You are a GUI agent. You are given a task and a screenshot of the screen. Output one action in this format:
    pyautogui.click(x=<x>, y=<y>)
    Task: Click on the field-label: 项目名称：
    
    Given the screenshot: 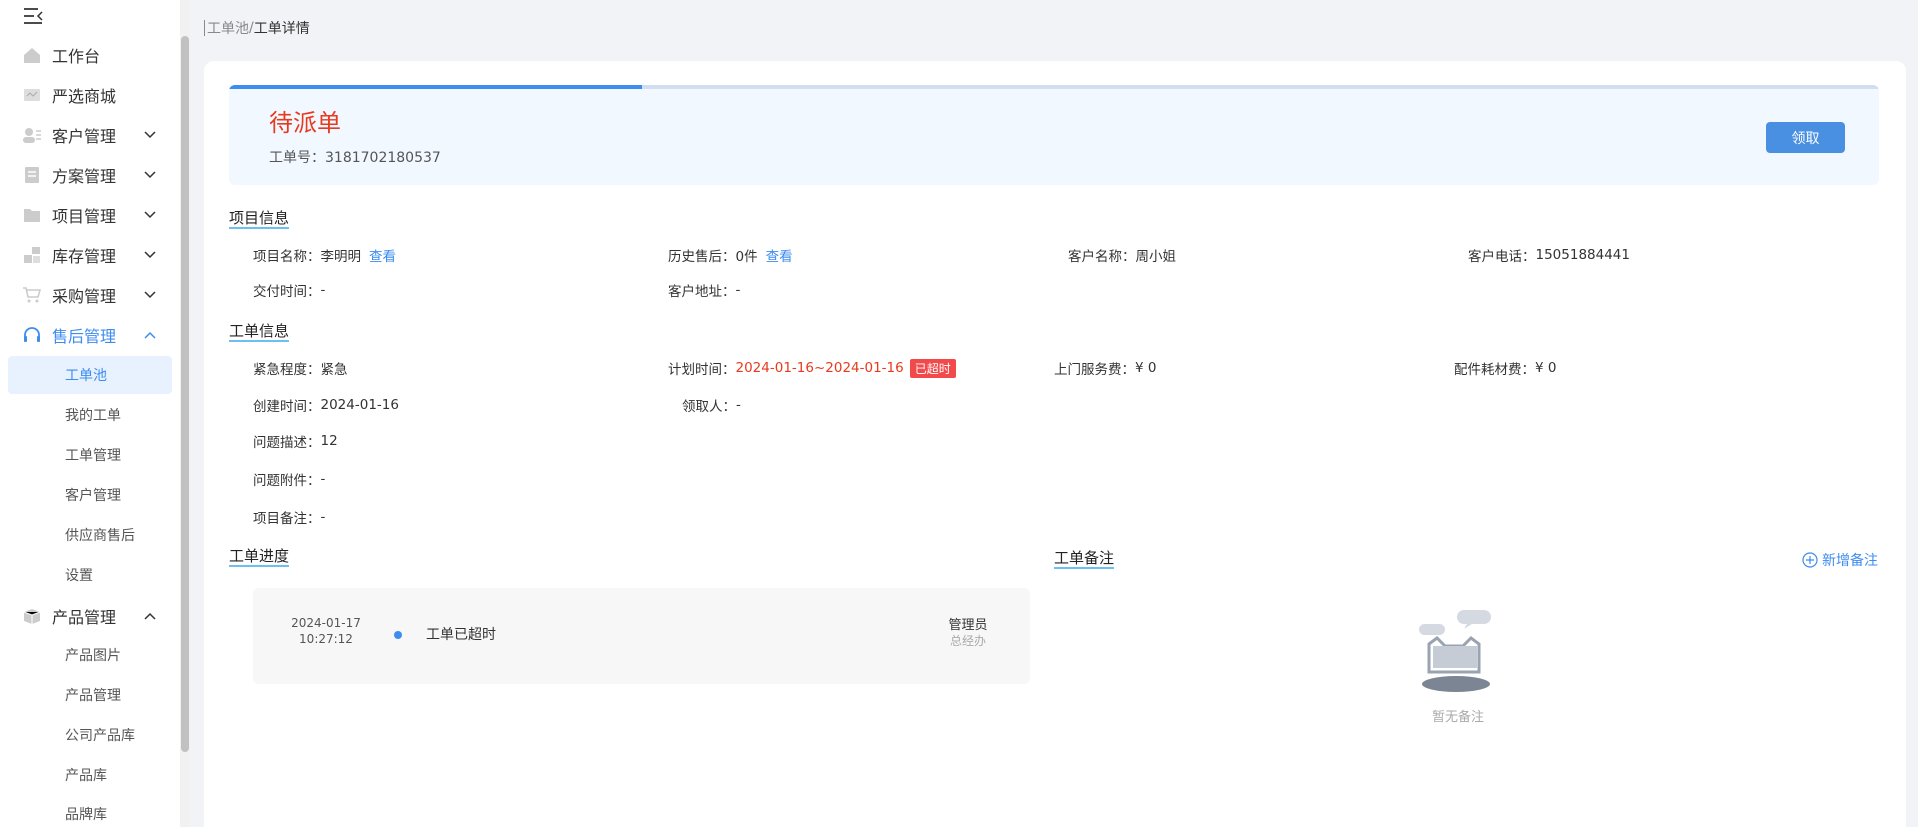 What is the action you would take?
    pyautogui.click(x=287, y=257)
    